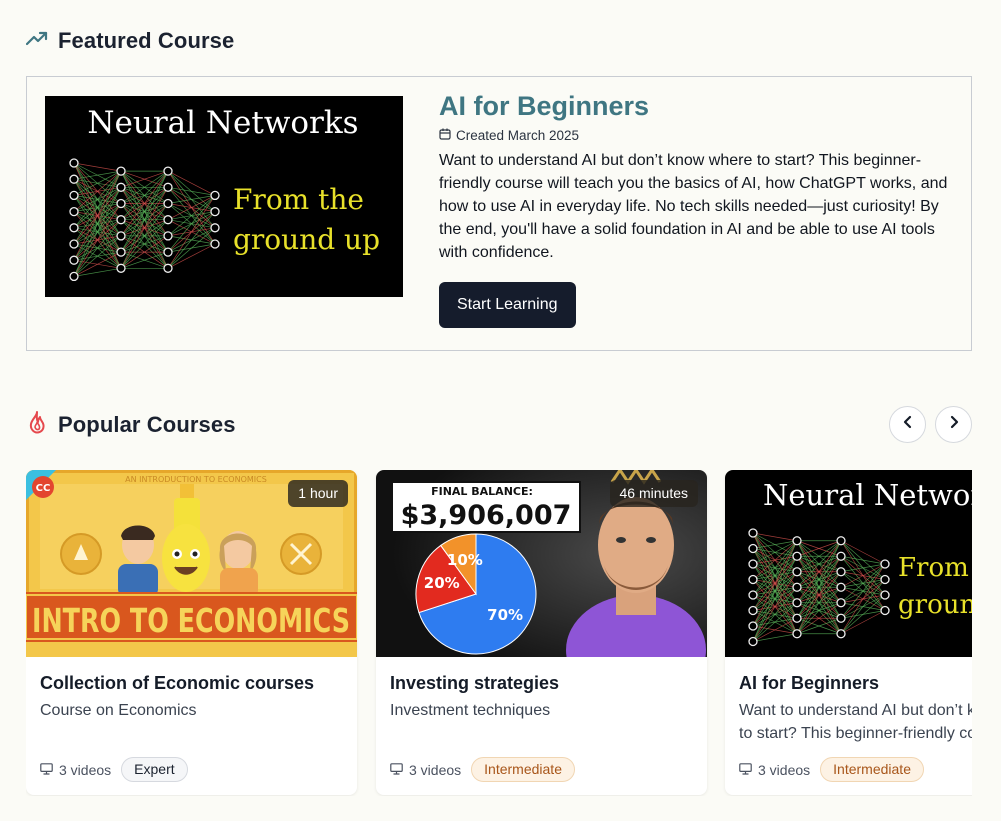 The height and width of the screenshot is (821, 1001). Describe the element at coordinates (36, 41) in the screenshot. I see `trending-up-icon` at that location.